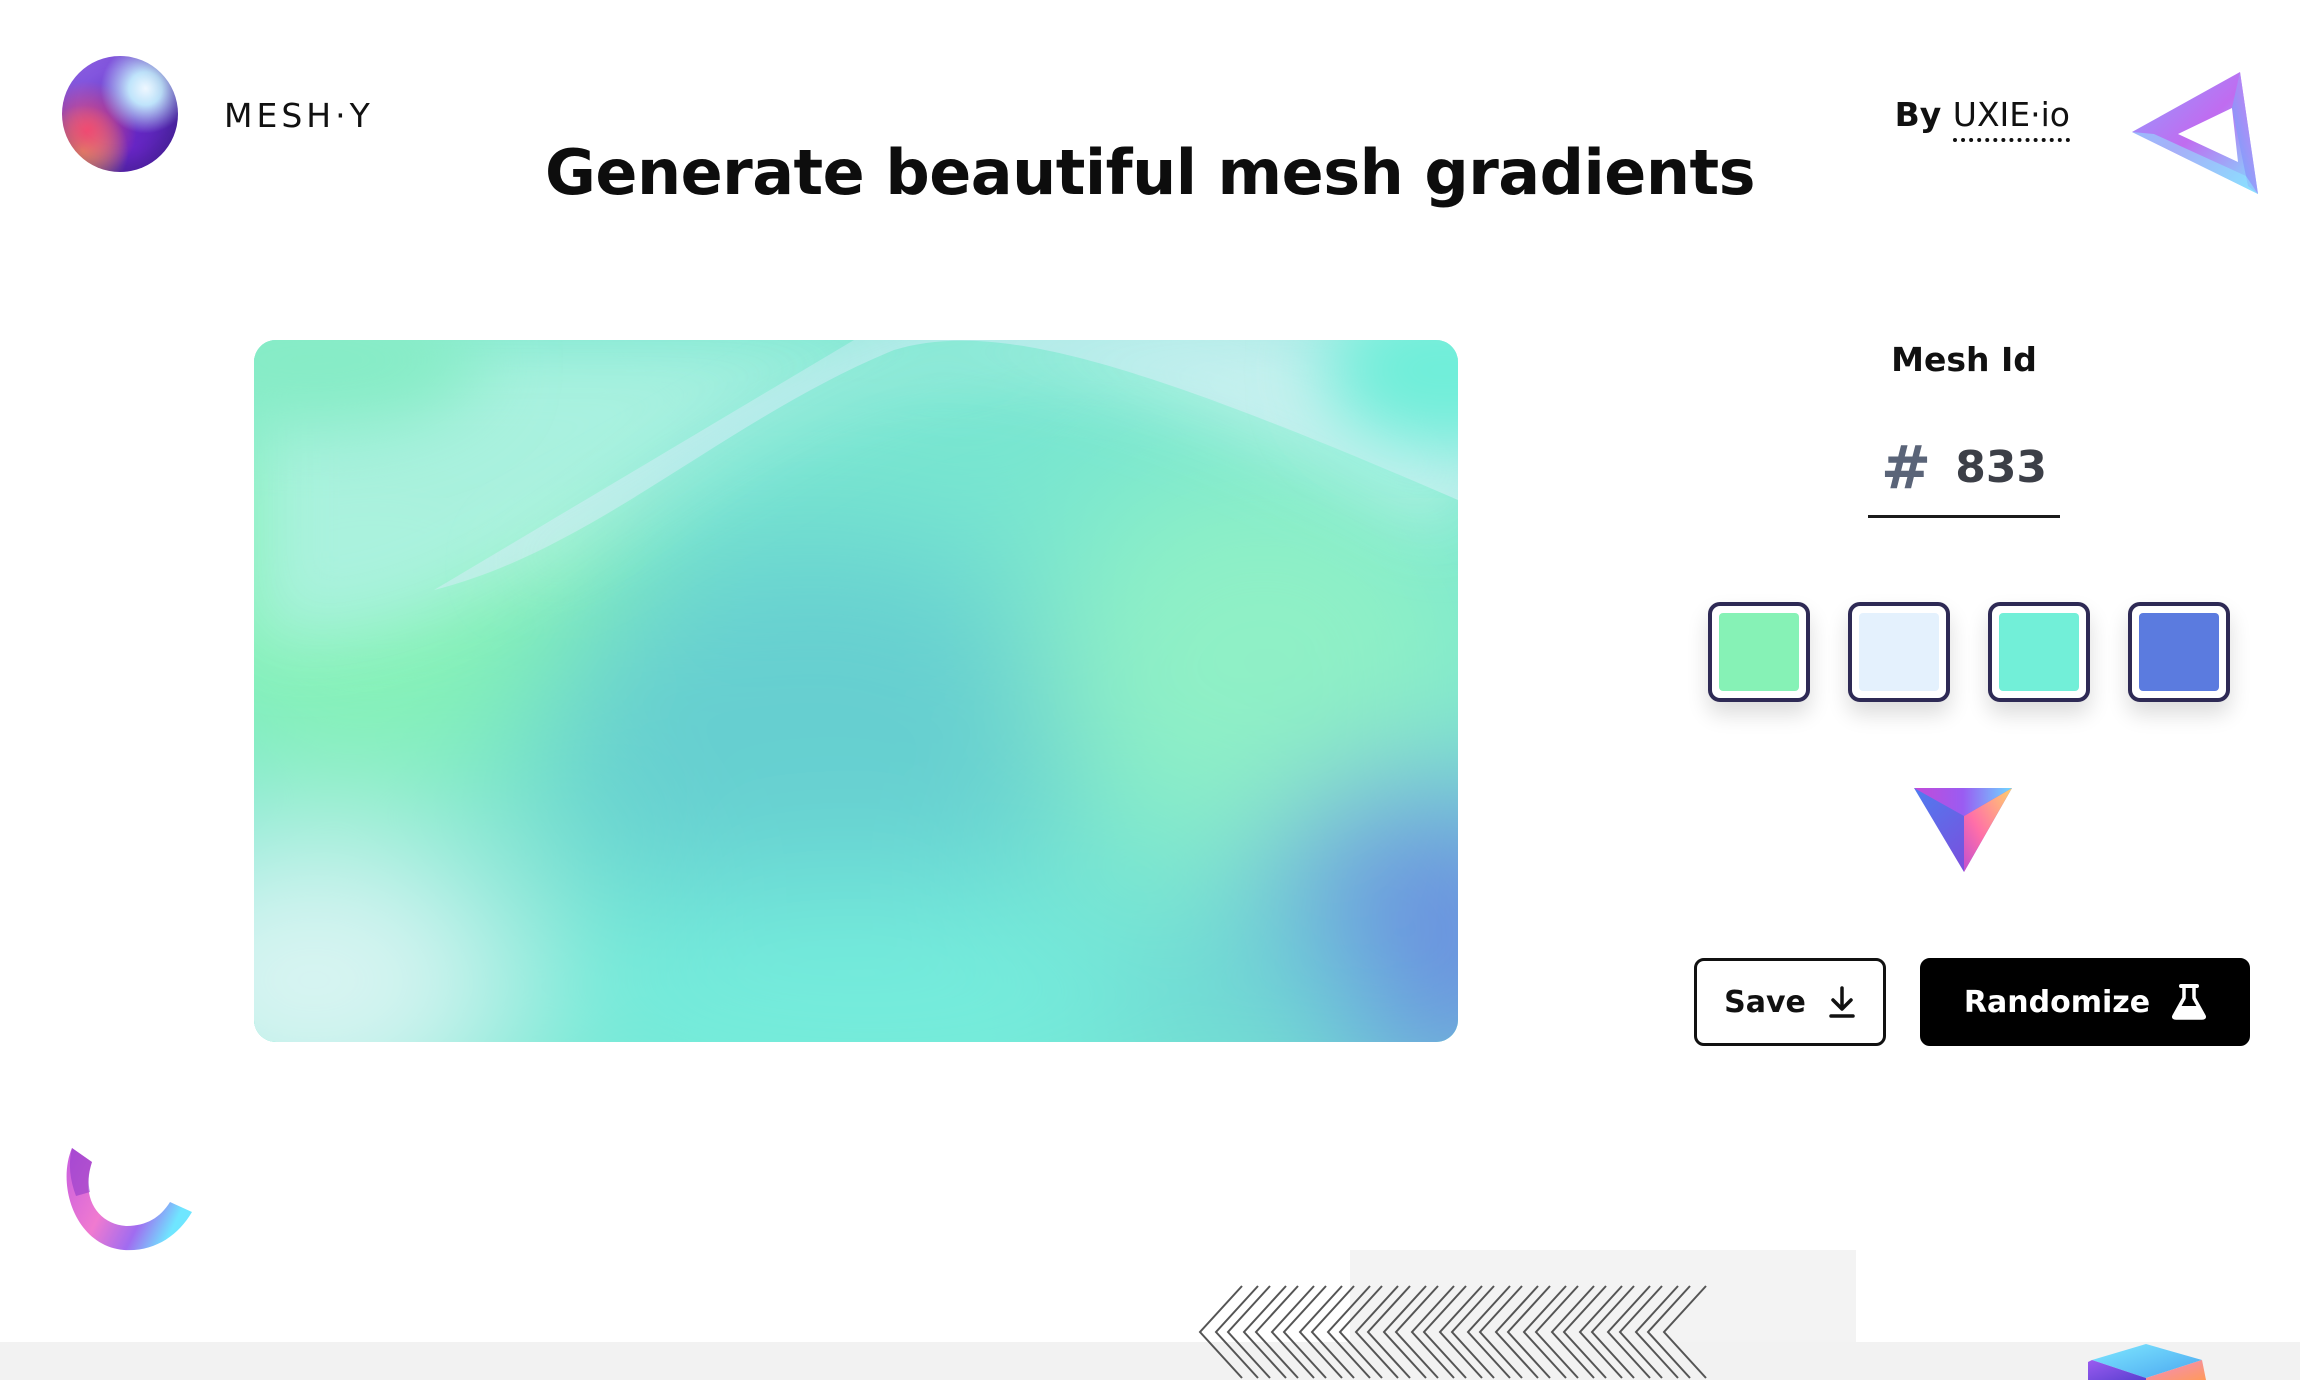 The image size is (2300, 1380). I want to click on randomize-label: Randomize, so click(2057, 1002).